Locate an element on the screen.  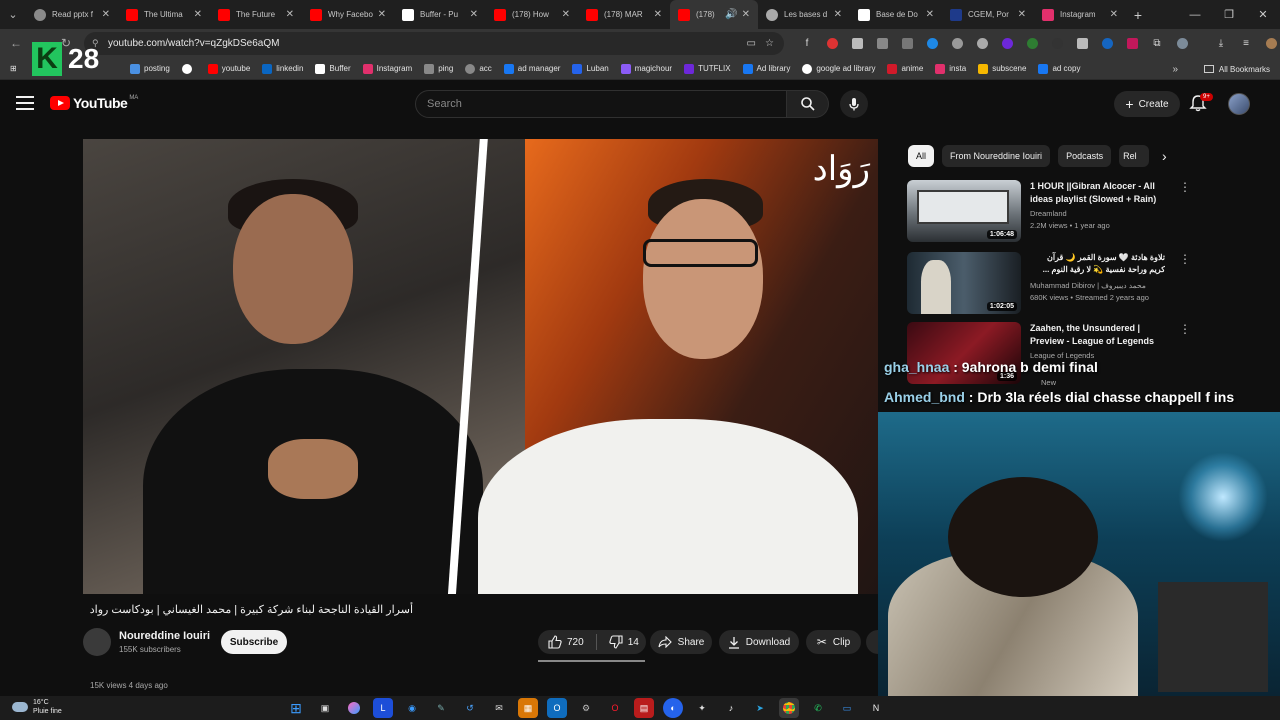
app-icon: ◐ is located at coordinates (673, 708).